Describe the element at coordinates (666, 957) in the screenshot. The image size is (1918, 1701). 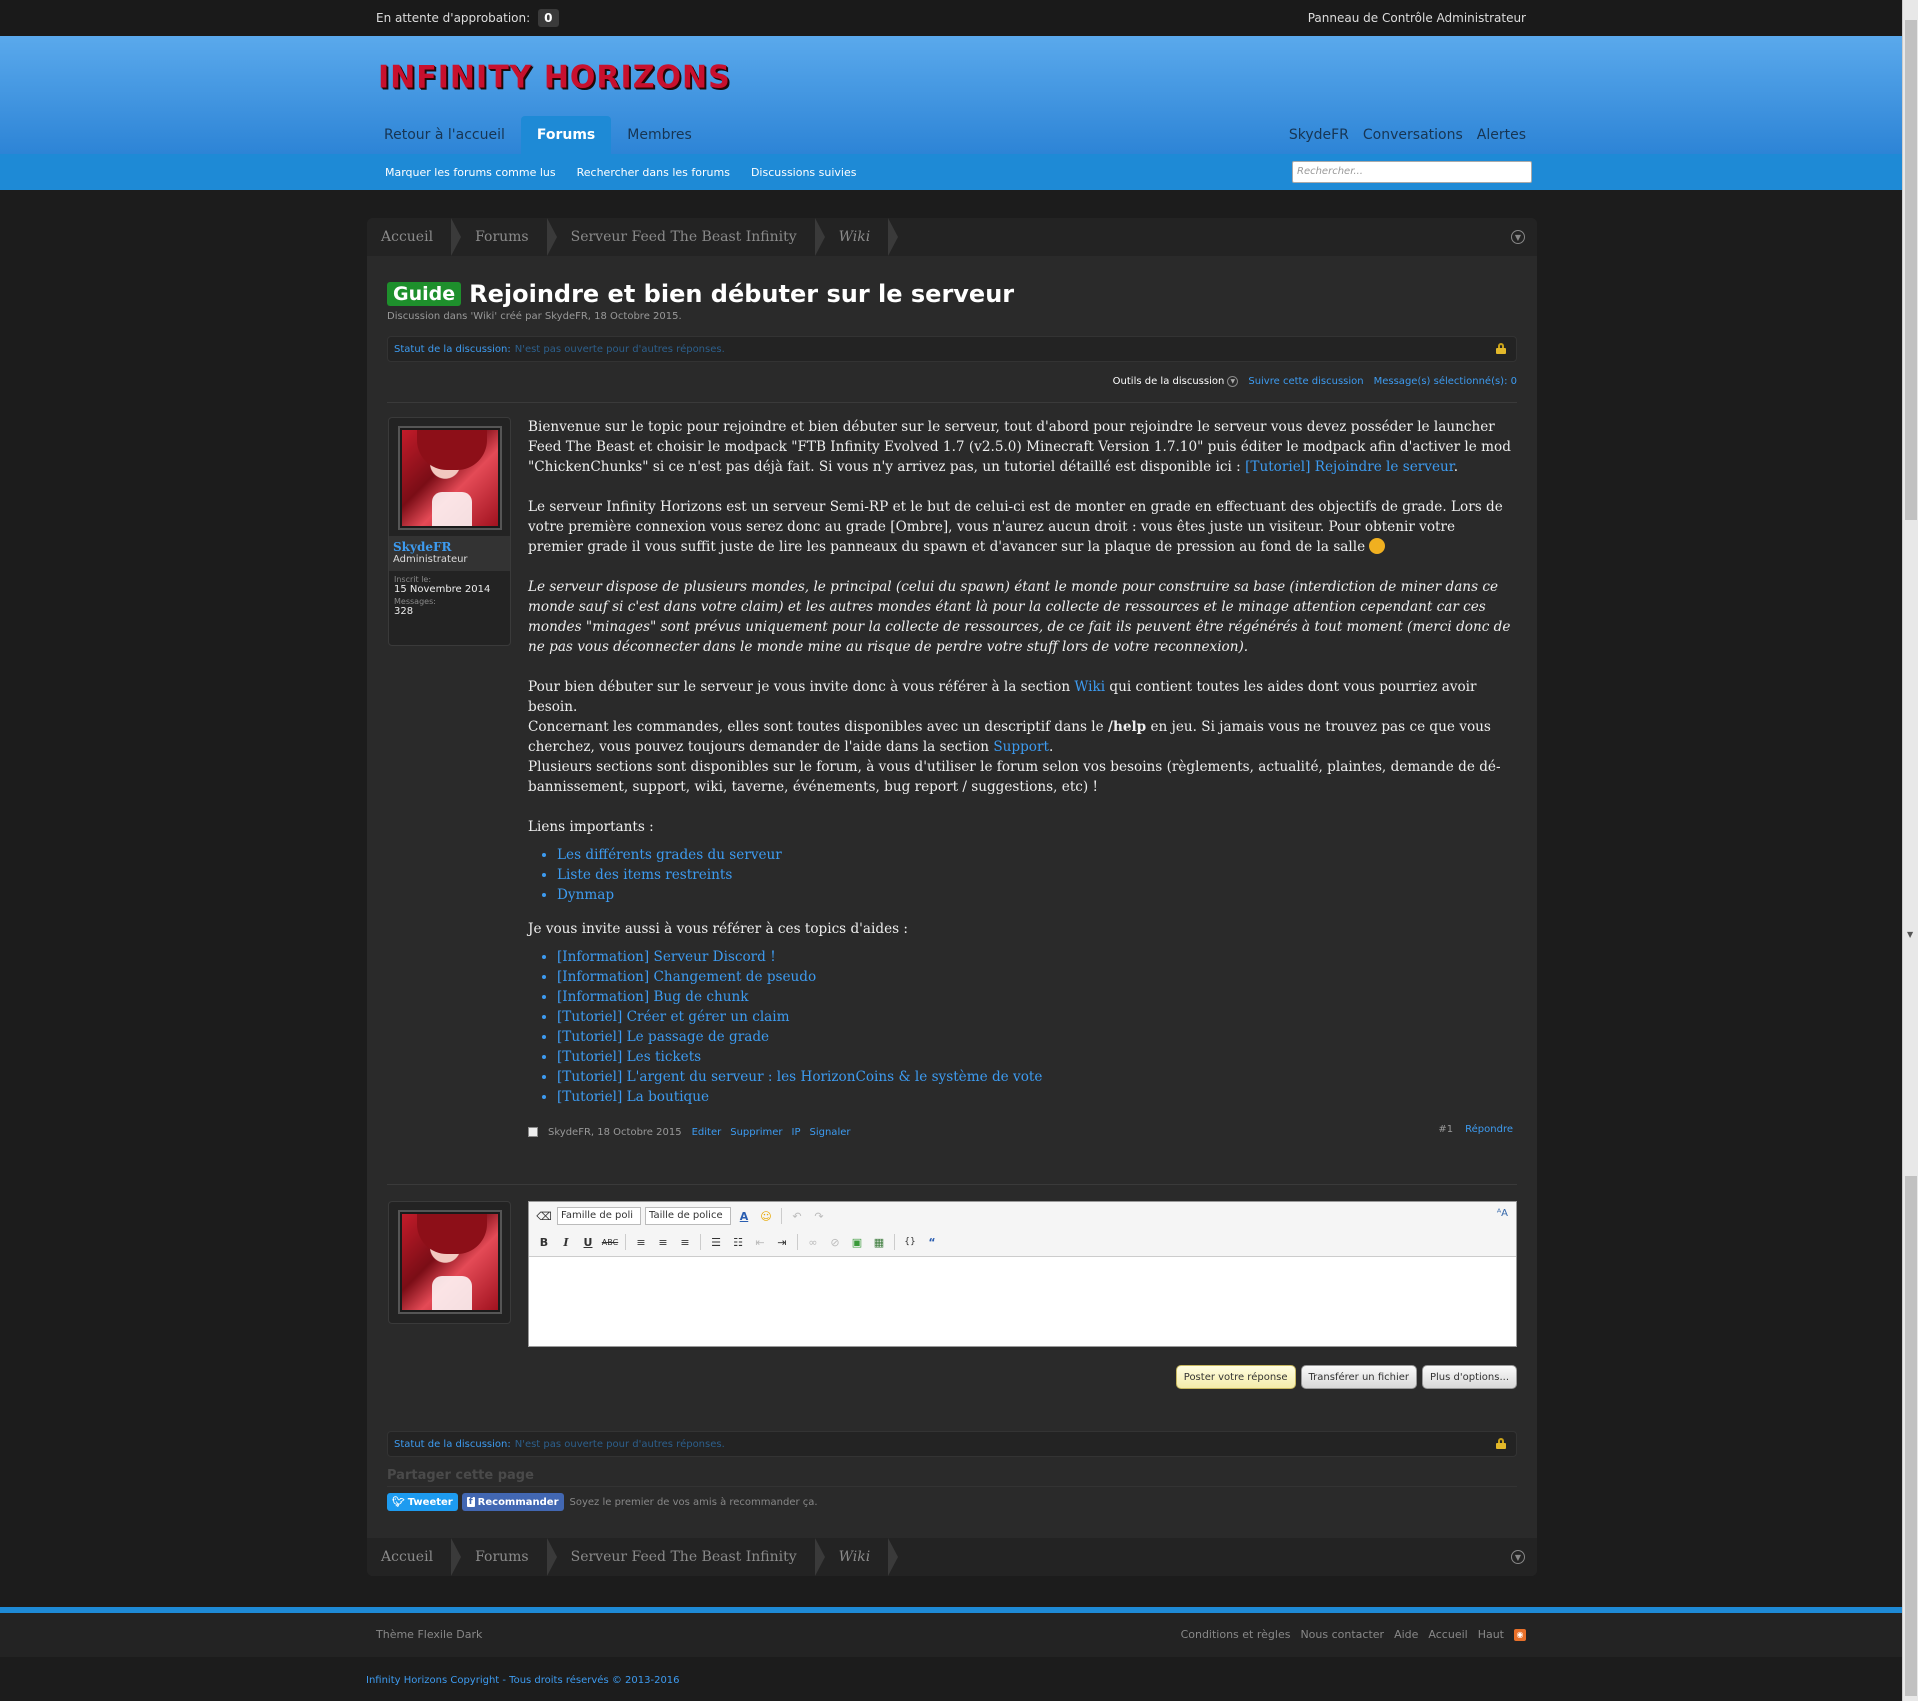
I see `topic-link: [Information] Serveur Discord !` at that location.